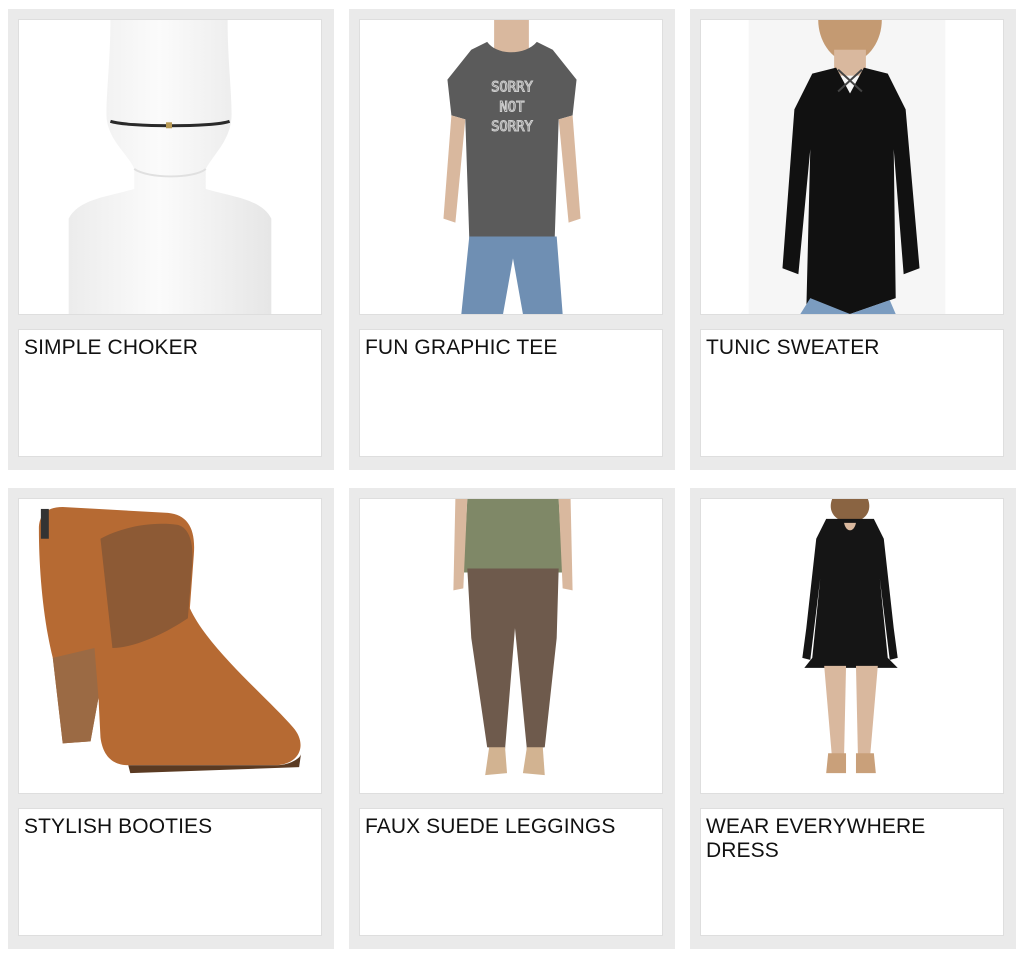 The width and height of the screenshot is (1022, 956). What do you see at coordinates (511, 348) in the screenshot?
I see `product-title: FUN GRAPHIC TEE` at bounding box center [511, 348].